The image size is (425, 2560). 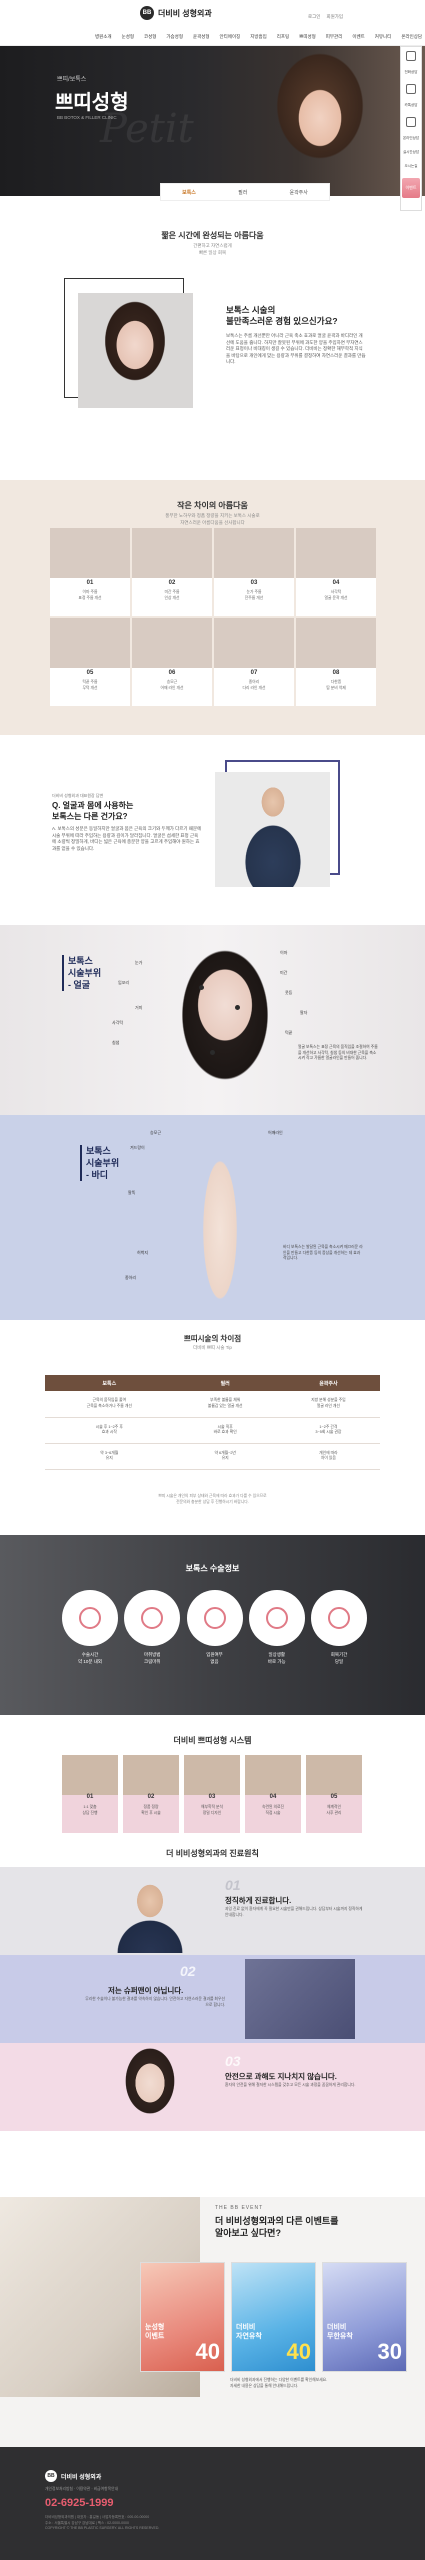 I want to click on card-text: 해부학적 분석 정밀 디자인, so click(x=211, y=1810).